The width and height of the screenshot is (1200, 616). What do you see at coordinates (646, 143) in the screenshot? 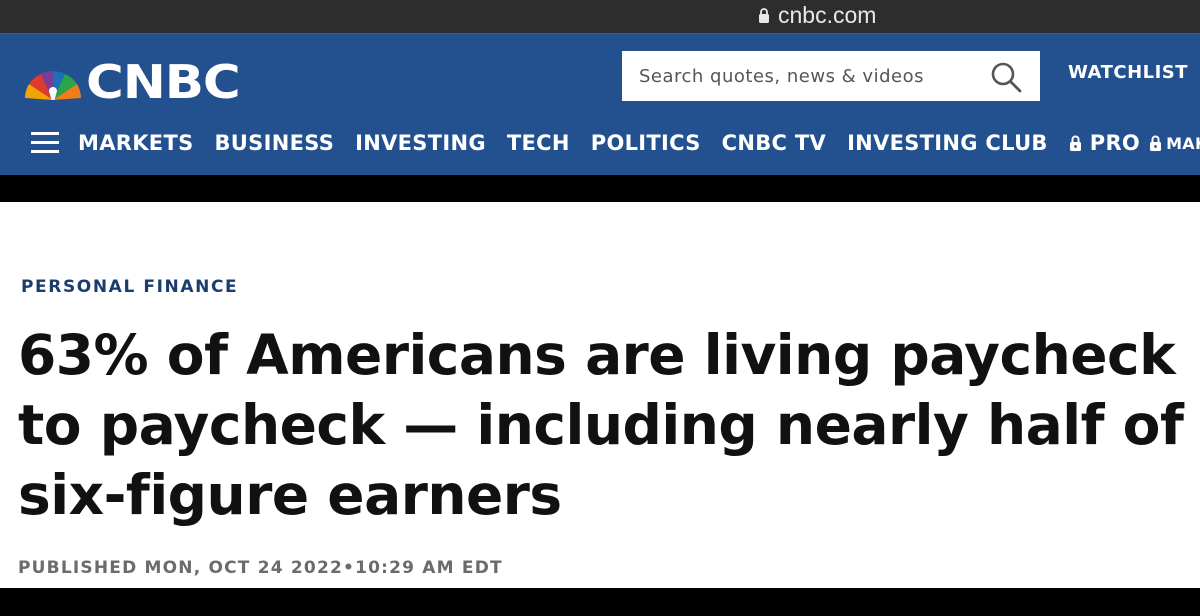
I see `nav-item-politics: POLITICS` at bounding box center [646, 143].